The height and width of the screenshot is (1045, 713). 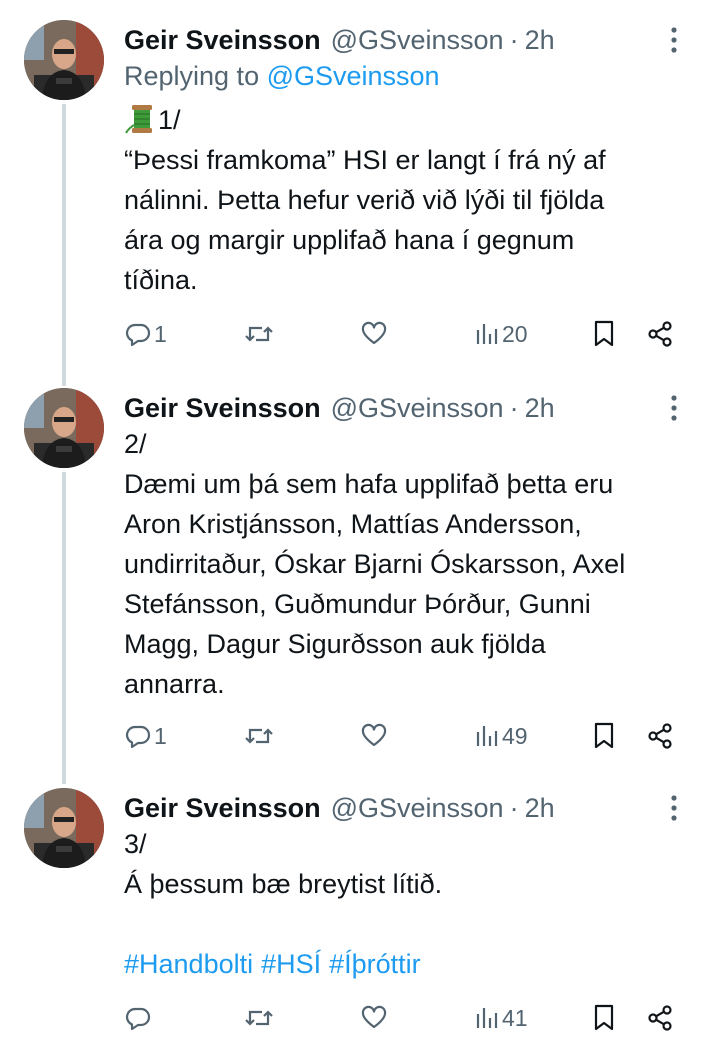 I want to click on tweet-line: Dæmi um þá sem hafa upplifað þetta eru, so click(x=369, y=484).